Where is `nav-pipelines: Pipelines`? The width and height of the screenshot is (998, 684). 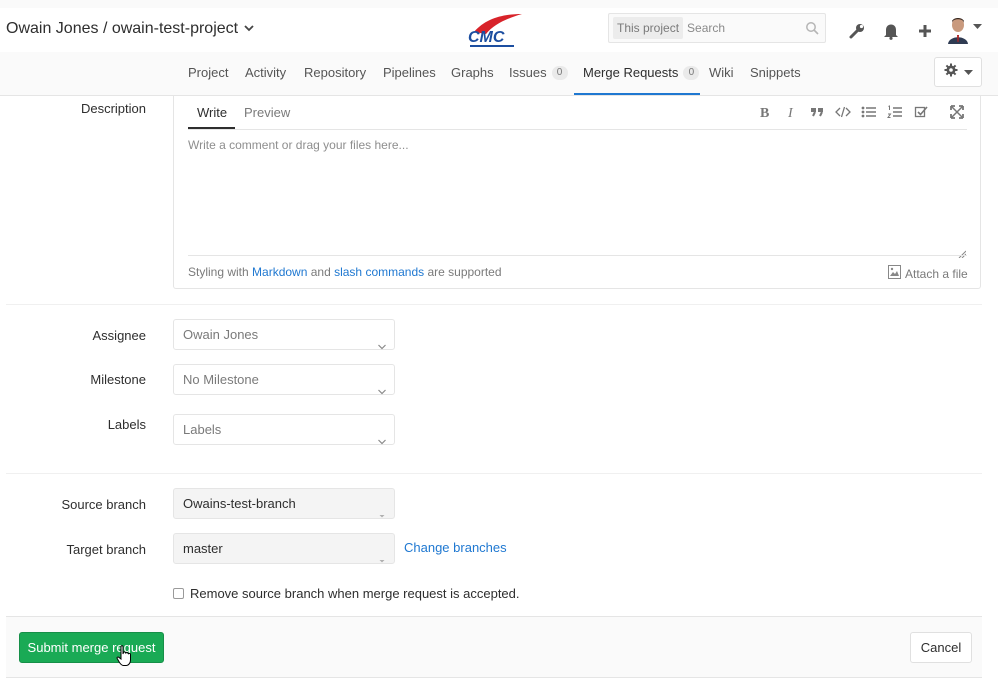
nav-pipelines: Pipelines is located at coordinates (409, 72).